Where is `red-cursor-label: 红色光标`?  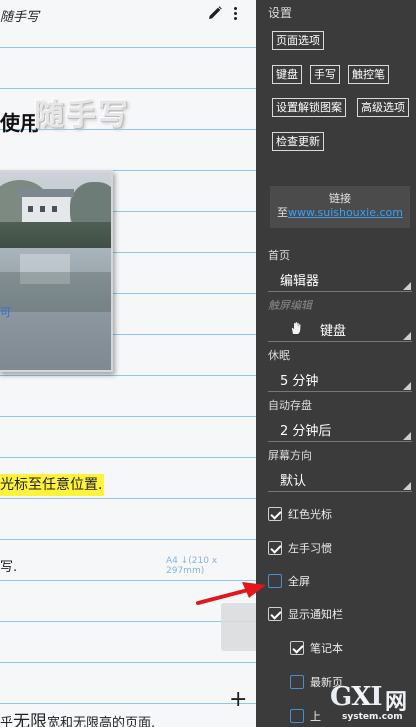 red-cursor-label: 红色光标 is located at coordinates (310, 514).